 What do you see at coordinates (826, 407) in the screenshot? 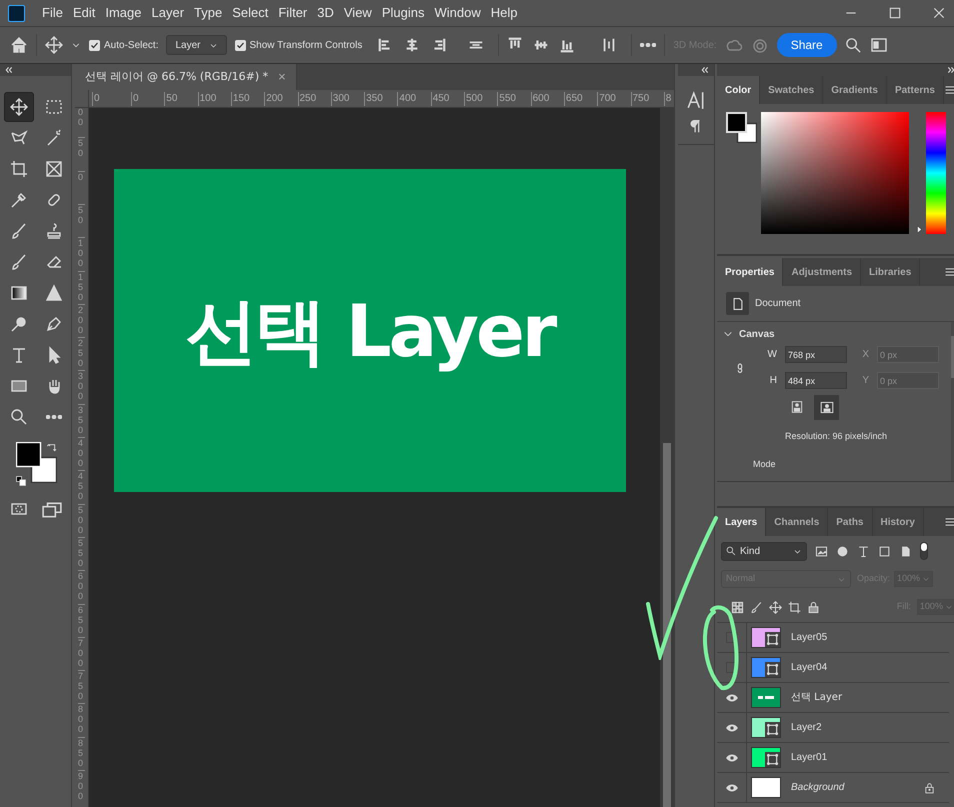
I see `landscape-button` at bounding box center [826, 407].